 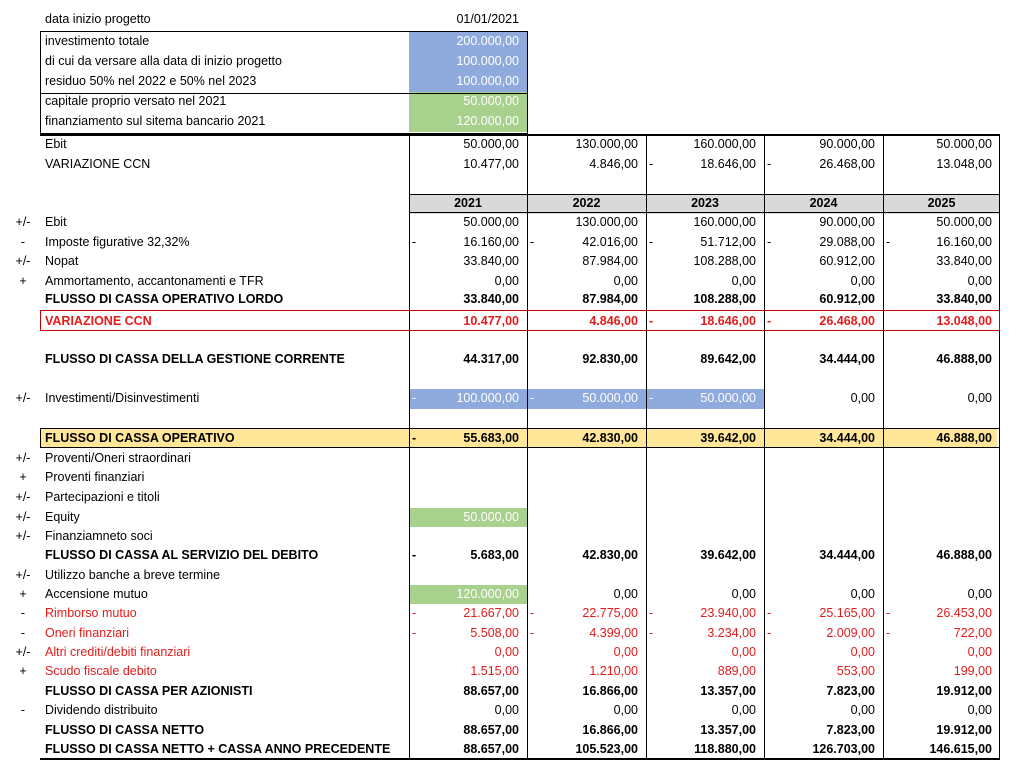 What do you see at coordinates (227, 518) in the screenshot?
I see `row-label: Equity` at bounding box center [227, 518].